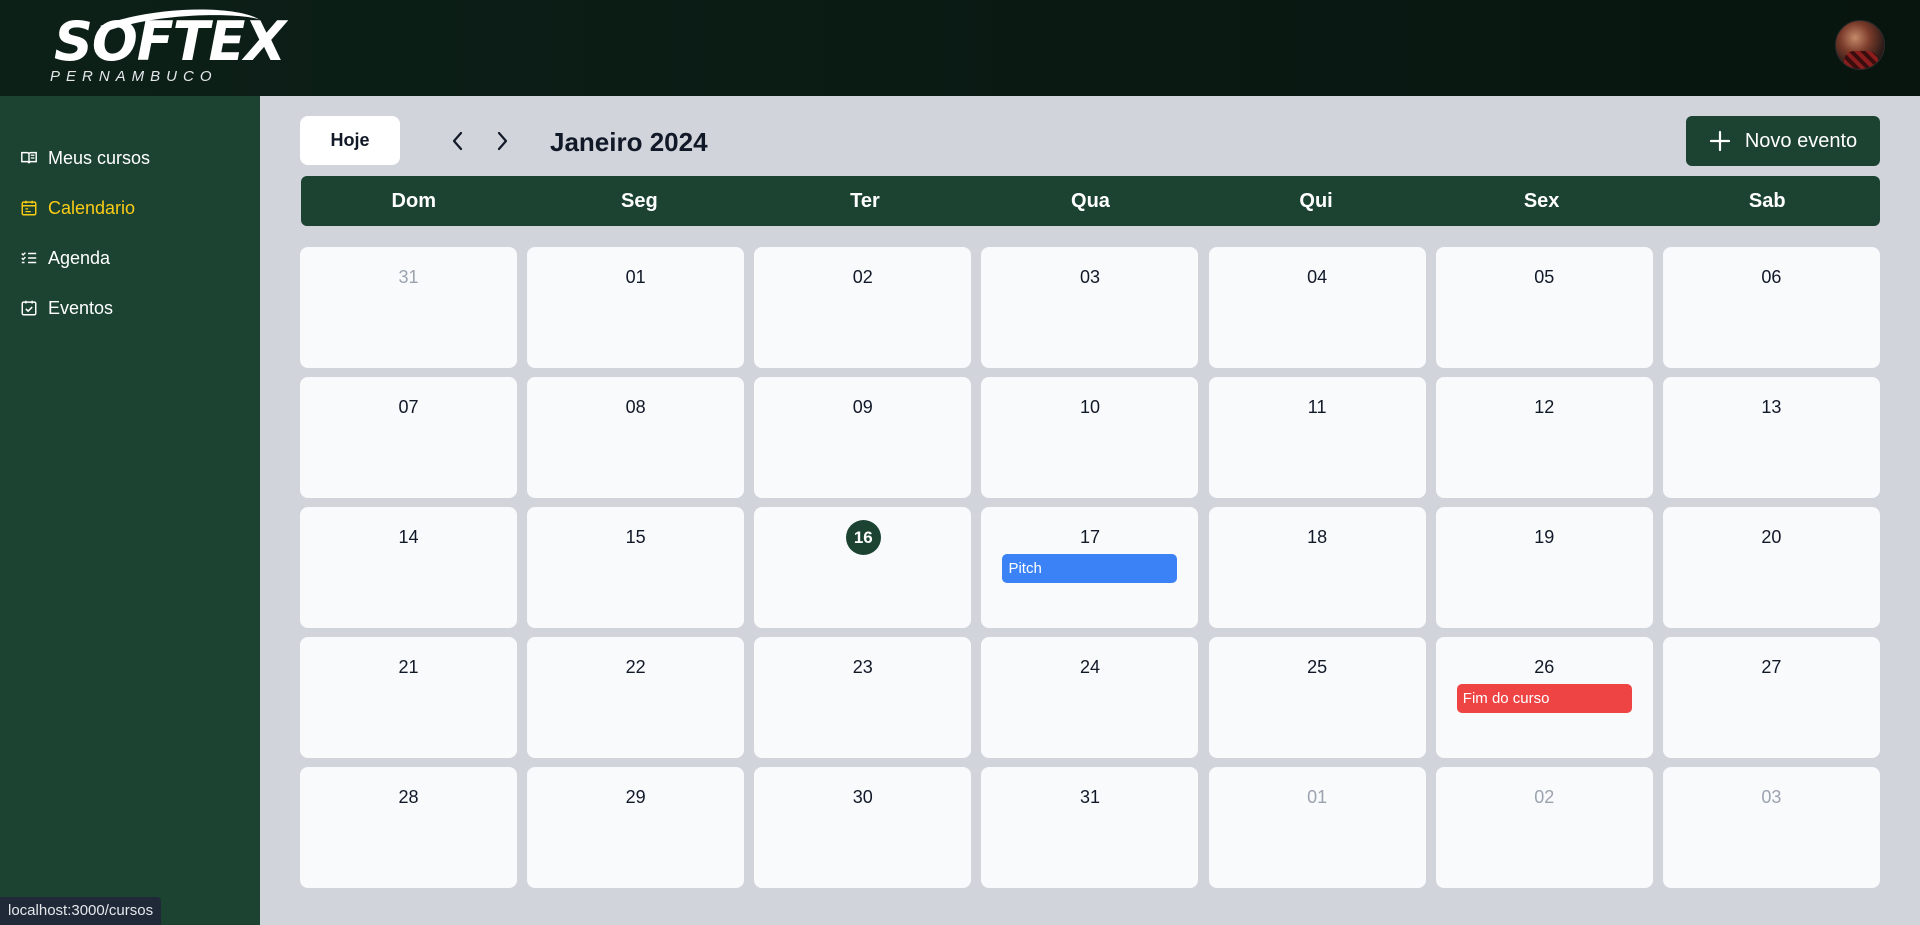 The image size is (1920, 925). I want to click on day-number: 26, so click(1544, 667).